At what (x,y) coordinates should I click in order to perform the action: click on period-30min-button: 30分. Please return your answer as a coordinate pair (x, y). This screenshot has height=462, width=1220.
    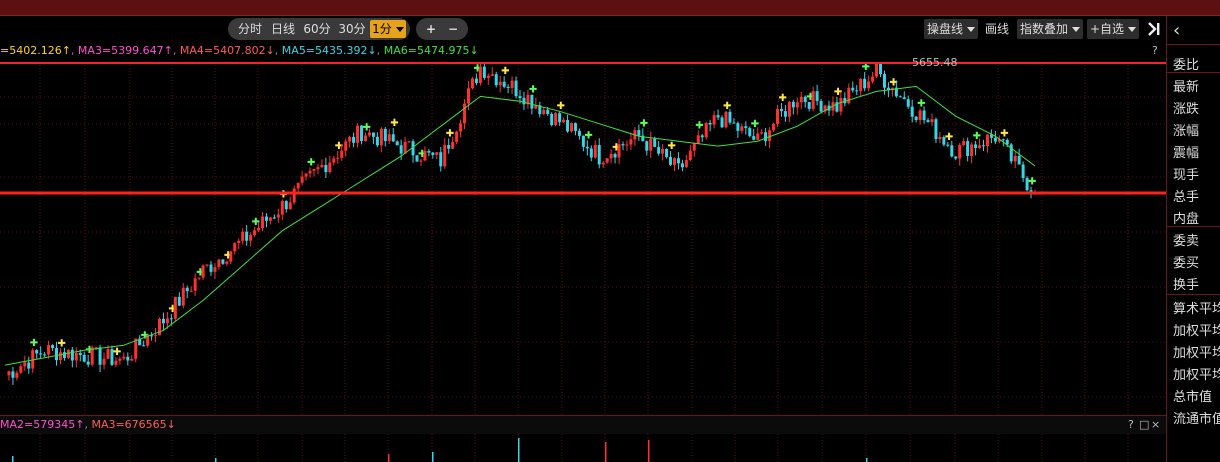
    Looking at the image, I should click on (352, 29).